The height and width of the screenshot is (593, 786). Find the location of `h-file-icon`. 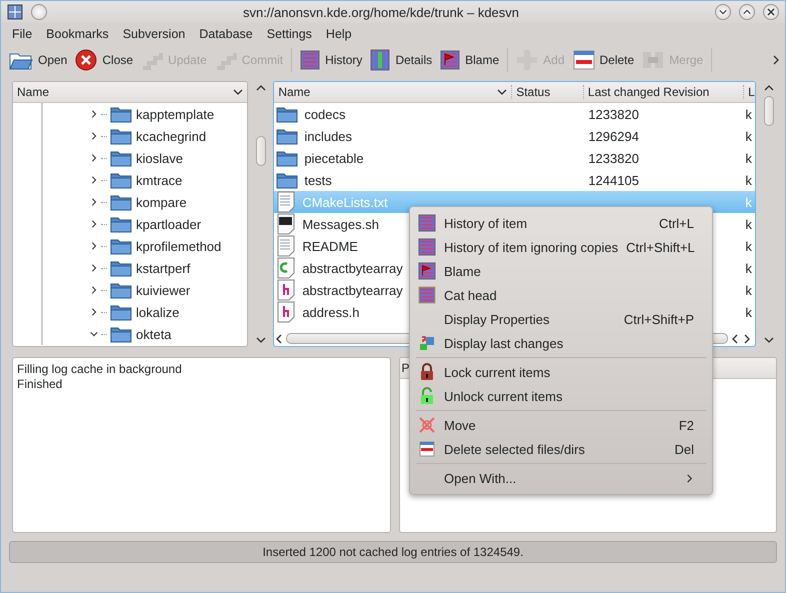

h-file-icon is located at coordinates (286, 290).